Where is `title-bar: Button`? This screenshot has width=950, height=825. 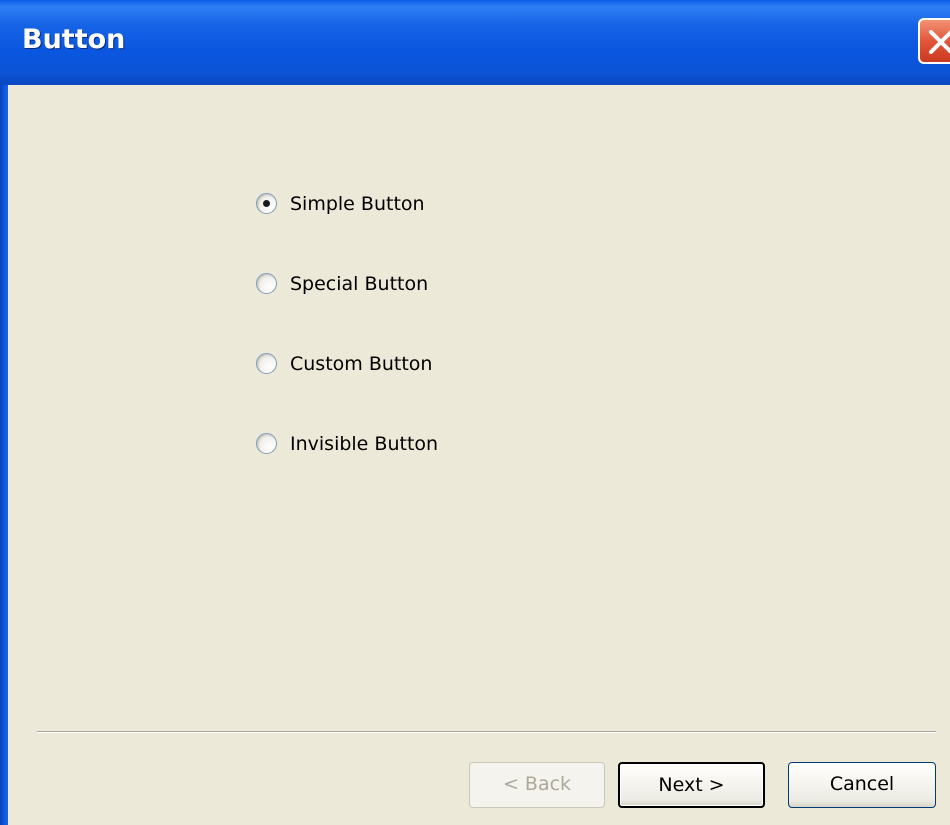 title-bar: Button is located at coordinates (475, 42).